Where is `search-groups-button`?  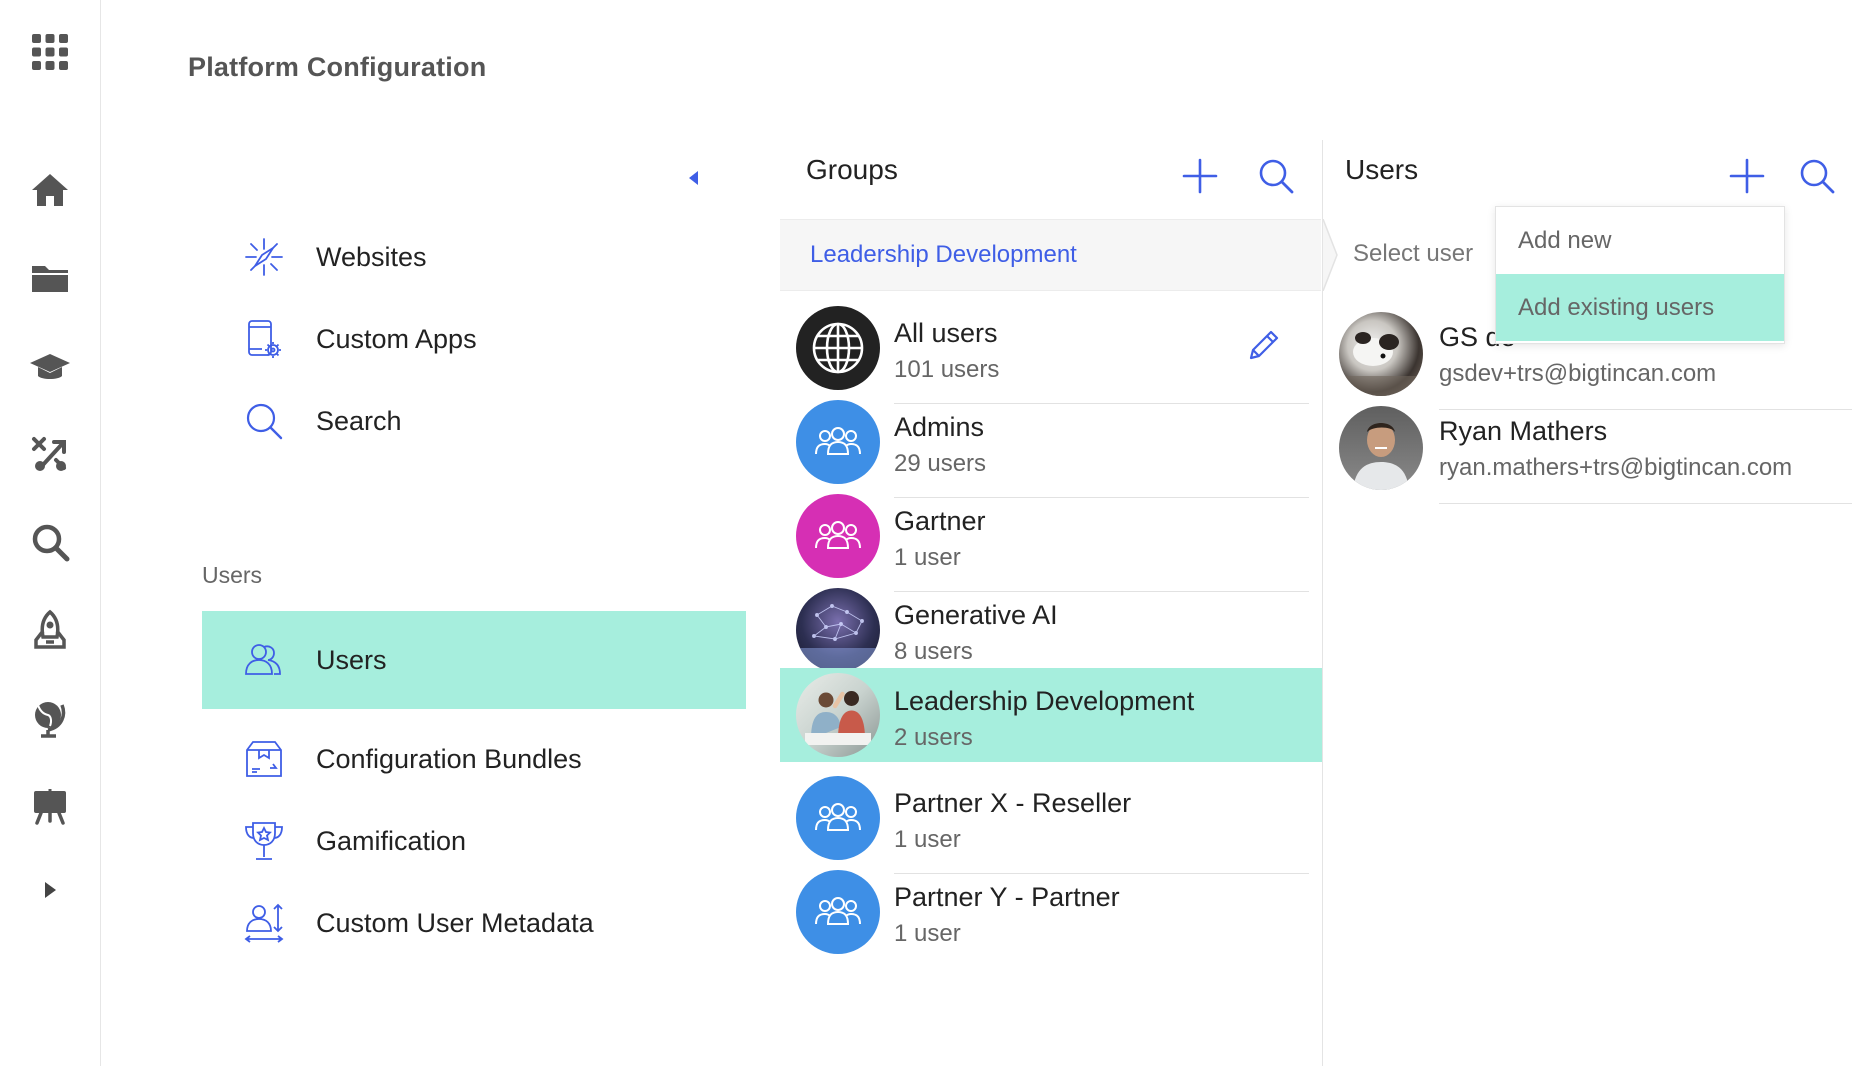
search-groups-button is located at coordinates (1276, 176).